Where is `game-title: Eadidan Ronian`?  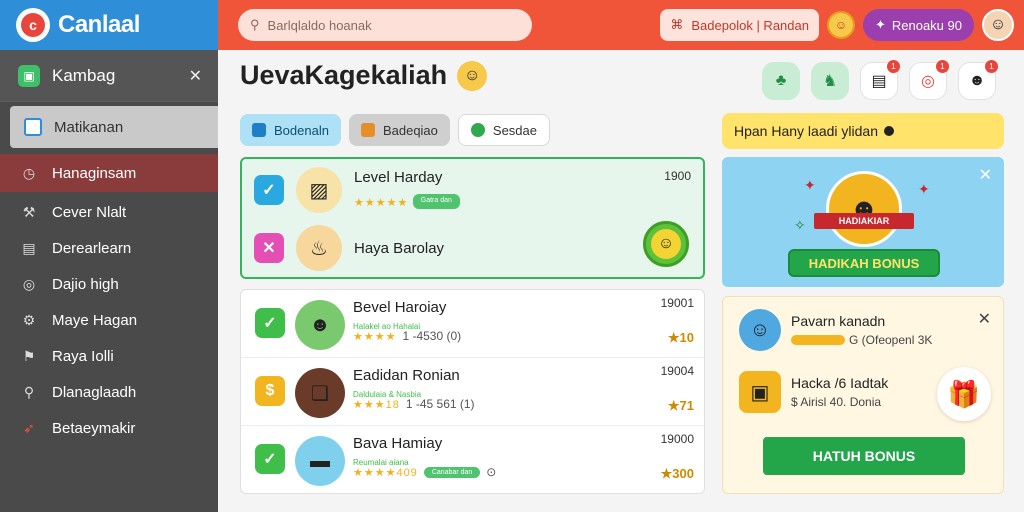 game-title: Eadidan Ronian is located at coordinates (406, 375).